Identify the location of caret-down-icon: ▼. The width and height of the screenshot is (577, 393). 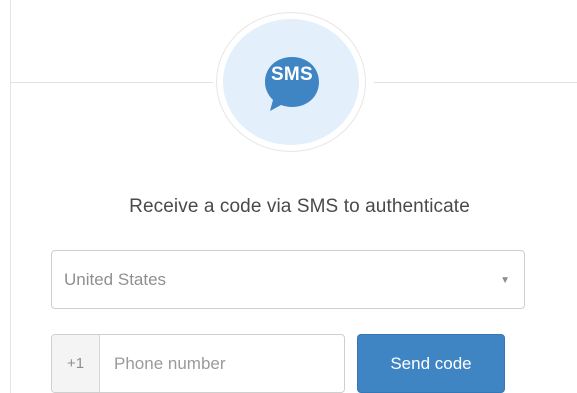
(505, 280).